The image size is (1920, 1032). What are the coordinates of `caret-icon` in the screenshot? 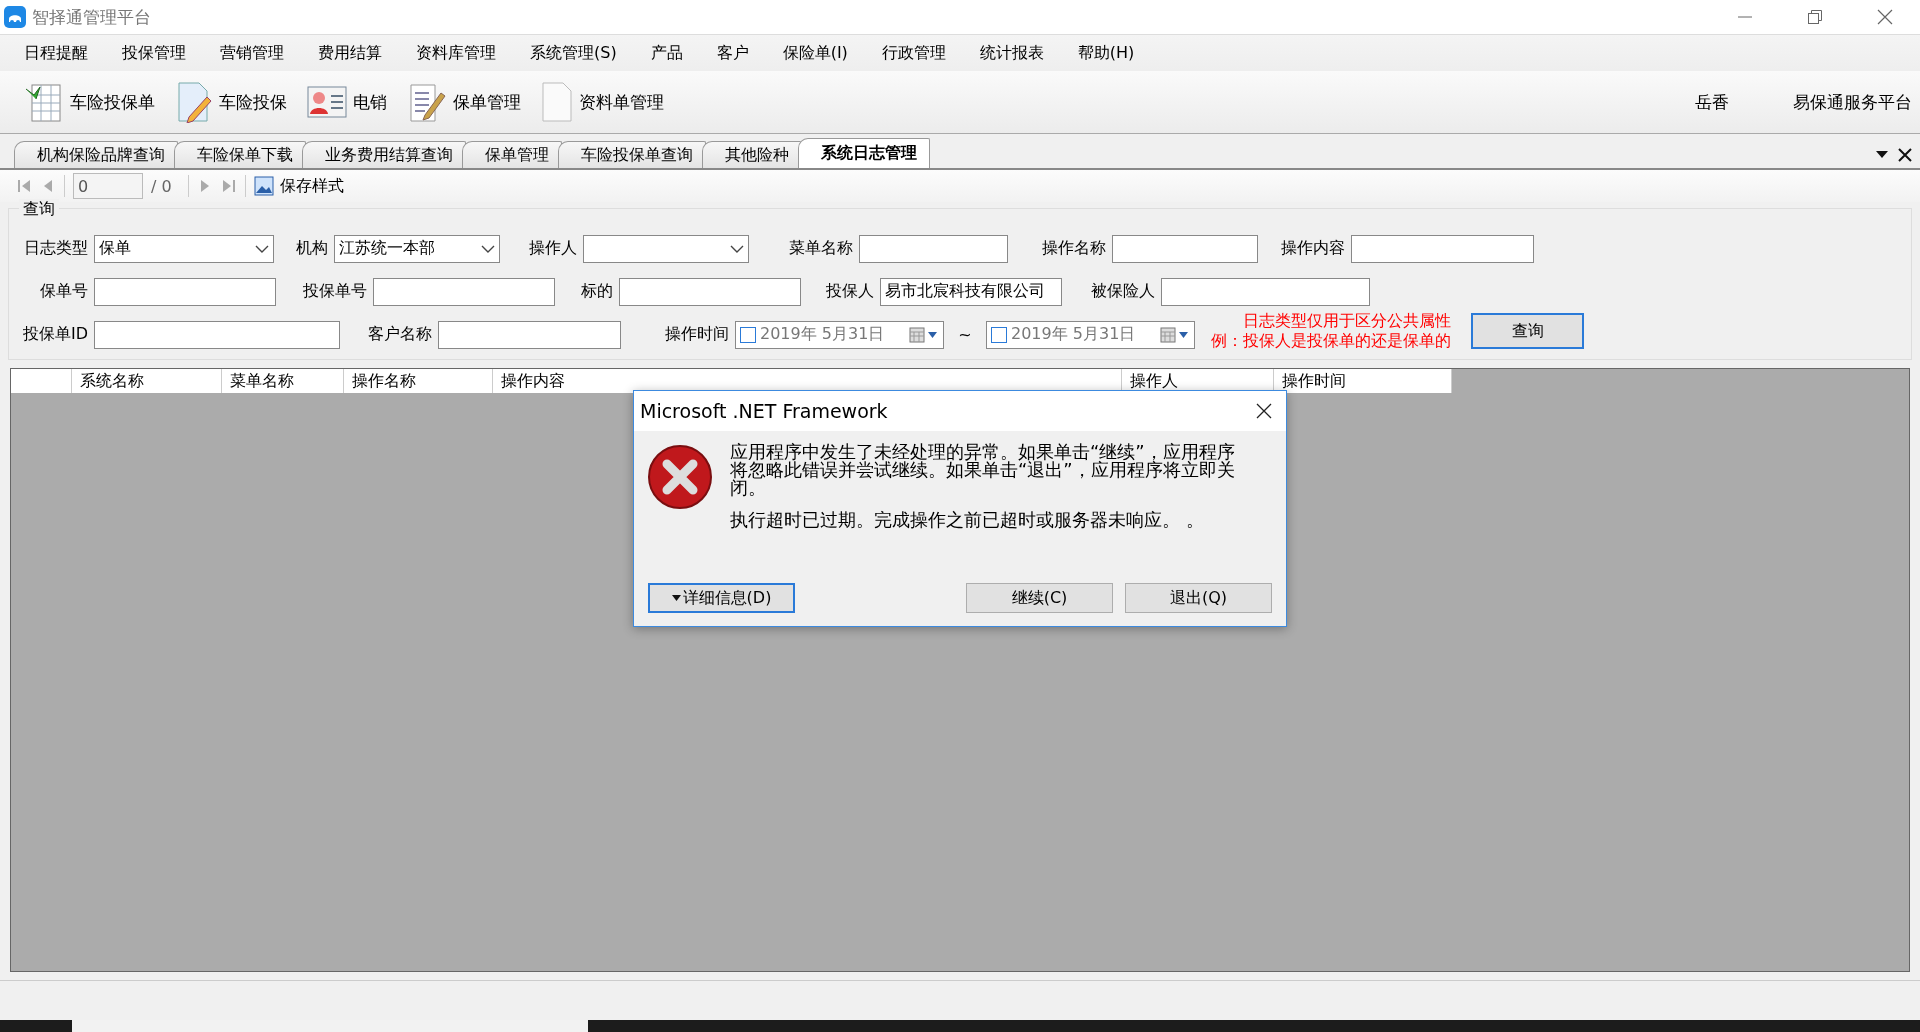 It's located at (676, 598).